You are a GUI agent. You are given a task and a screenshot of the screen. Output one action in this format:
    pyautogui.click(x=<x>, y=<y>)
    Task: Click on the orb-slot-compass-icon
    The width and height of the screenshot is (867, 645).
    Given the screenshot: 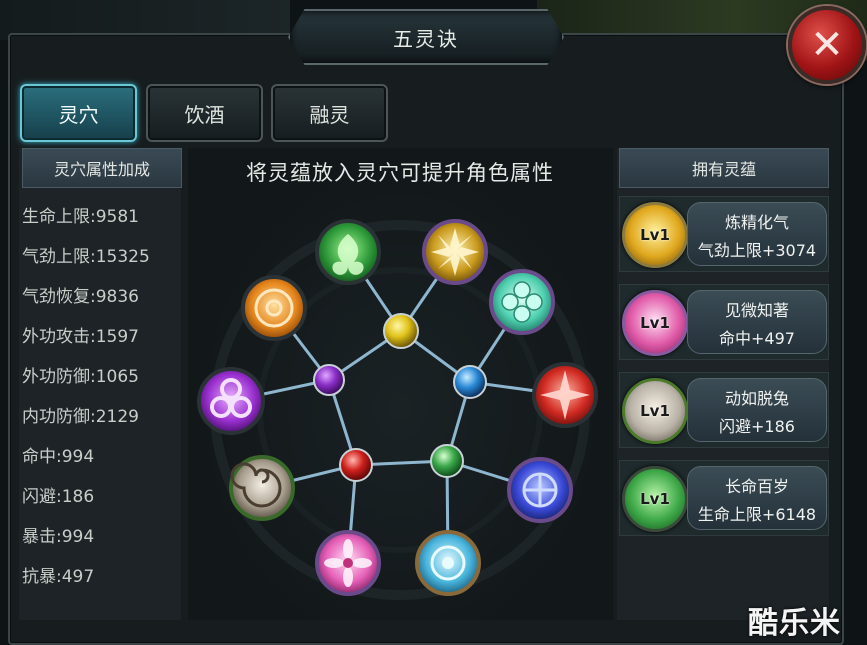 What is the action you would take?
    pyautogui.click(x=274, y=308)
    